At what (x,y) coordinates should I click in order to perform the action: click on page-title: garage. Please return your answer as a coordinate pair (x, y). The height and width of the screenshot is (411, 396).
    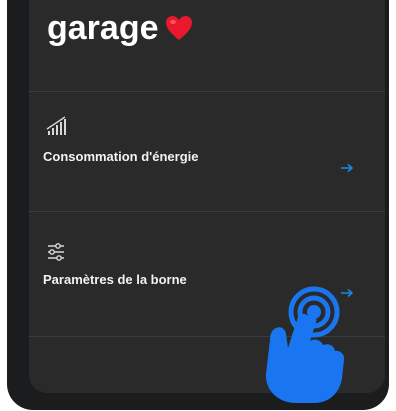
    Looking at the image, I should click on (120, 28).